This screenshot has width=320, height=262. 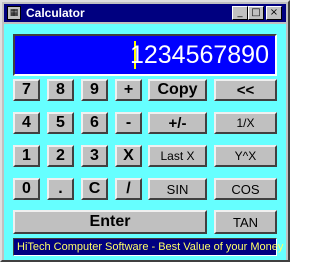 I want to click on sin-button: SIN, so click(x=177, y=189).